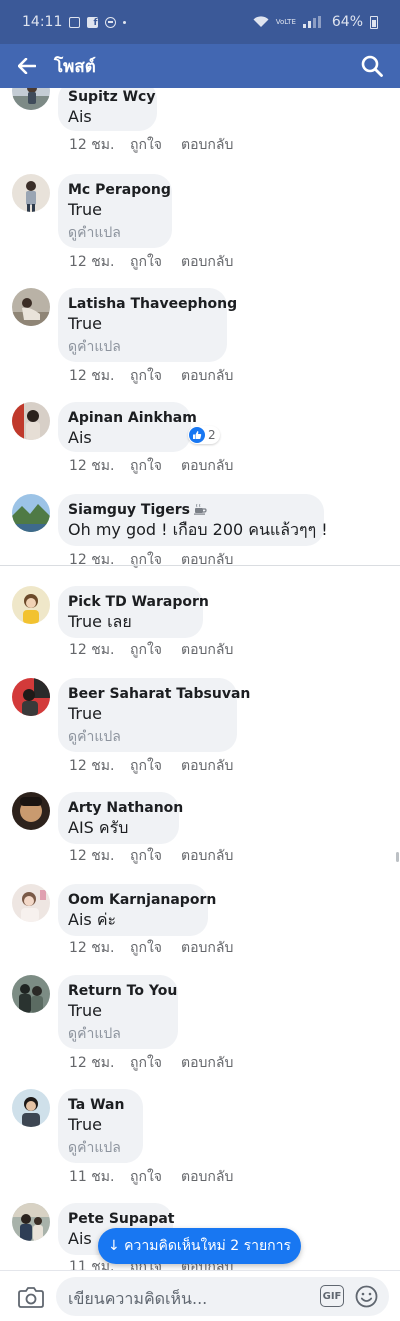 The width and height of the screenshot is (400, 1321). I want to click on camera-icon, so click(31, 1297).